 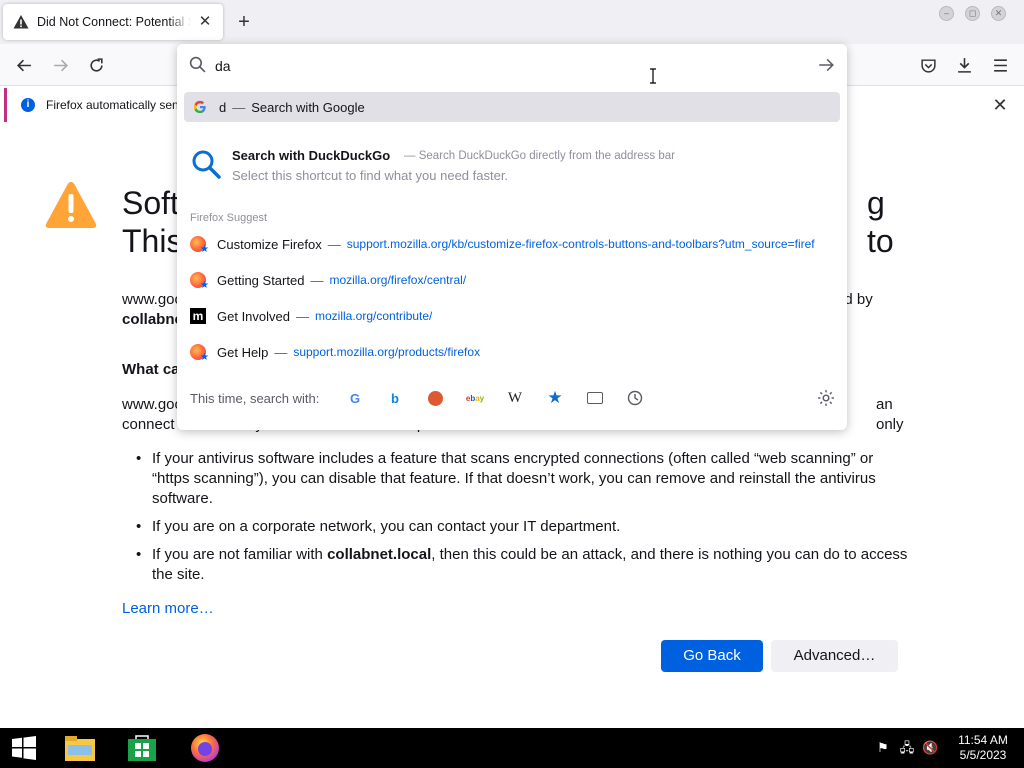 What do you see at coordinates (435, 398) in the screenshot?
I see `duckduckgo-icon` at bounding box center [435, 398].